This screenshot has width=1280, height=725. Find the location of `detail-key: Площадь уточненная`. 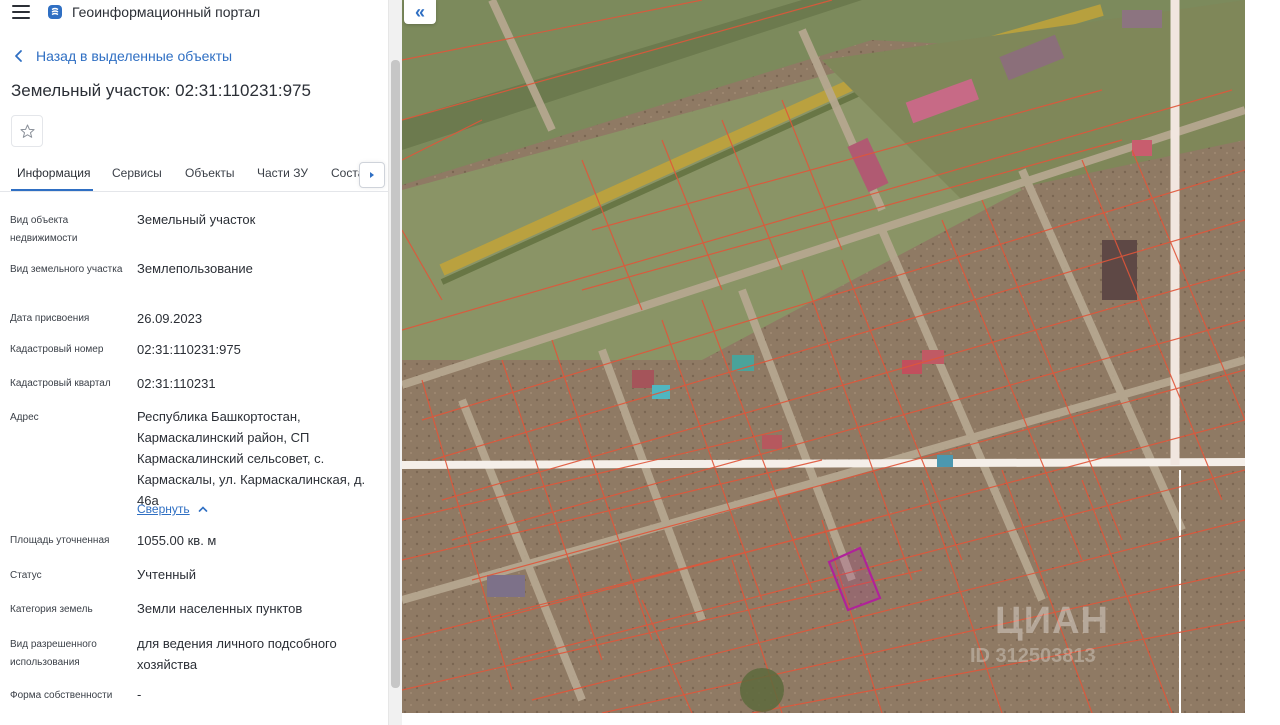

detail-key: Площадь уточненная is located at coordinates (60, 540).